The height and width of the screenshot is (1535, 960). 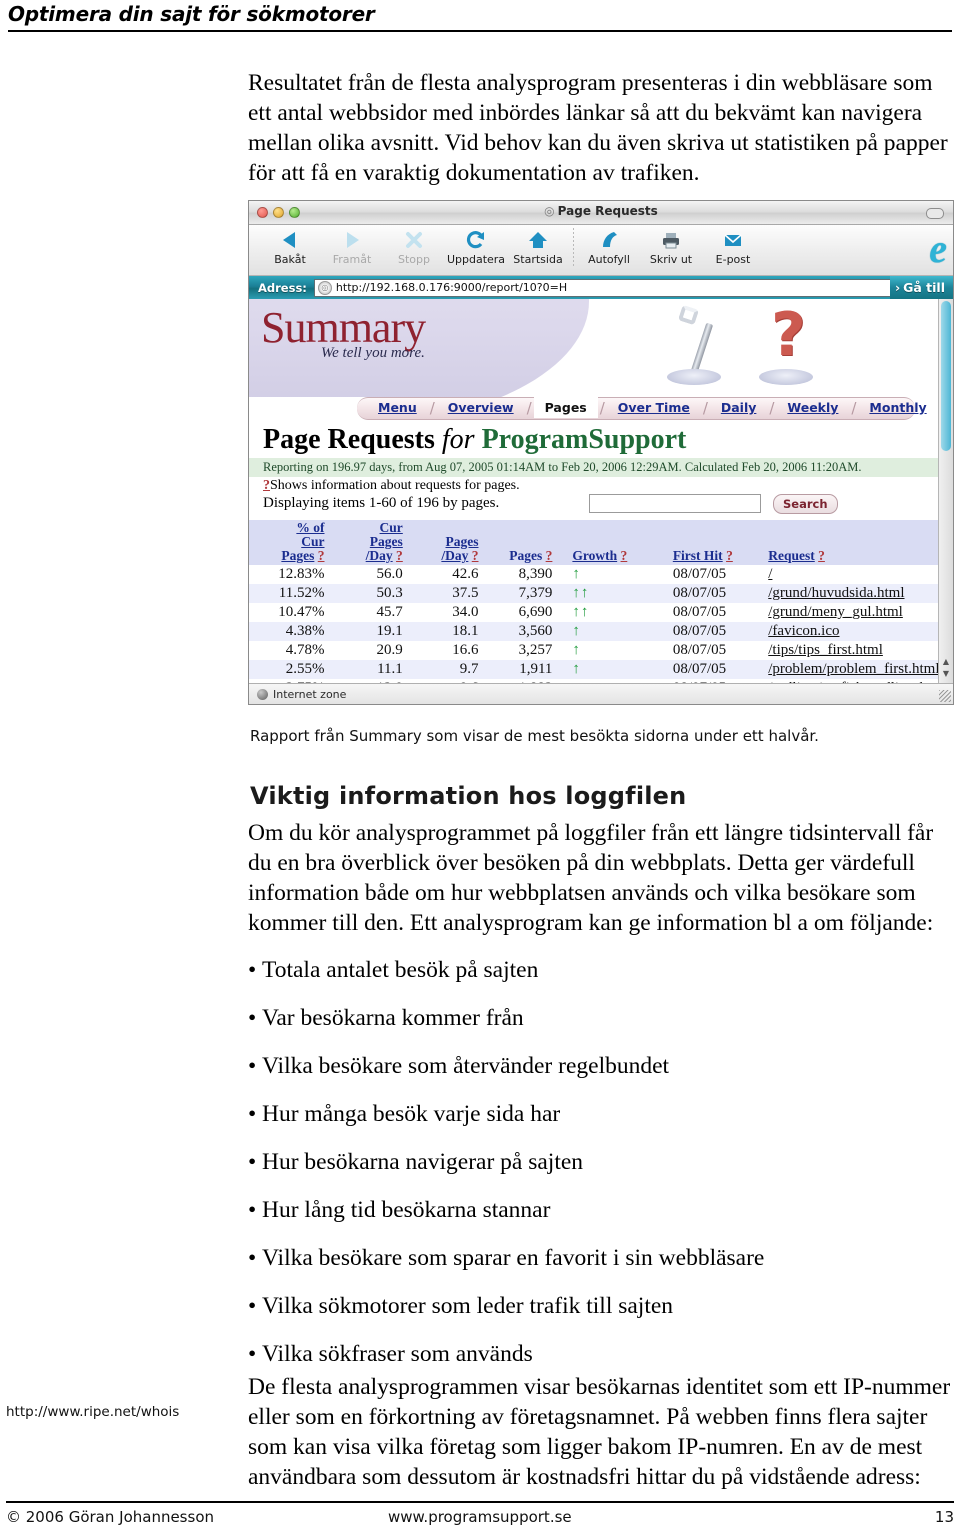 What do you see at coordinates (565, 407) in the screenshot?
I see `tab-pages: Pages` at bounding box center [565, 407].